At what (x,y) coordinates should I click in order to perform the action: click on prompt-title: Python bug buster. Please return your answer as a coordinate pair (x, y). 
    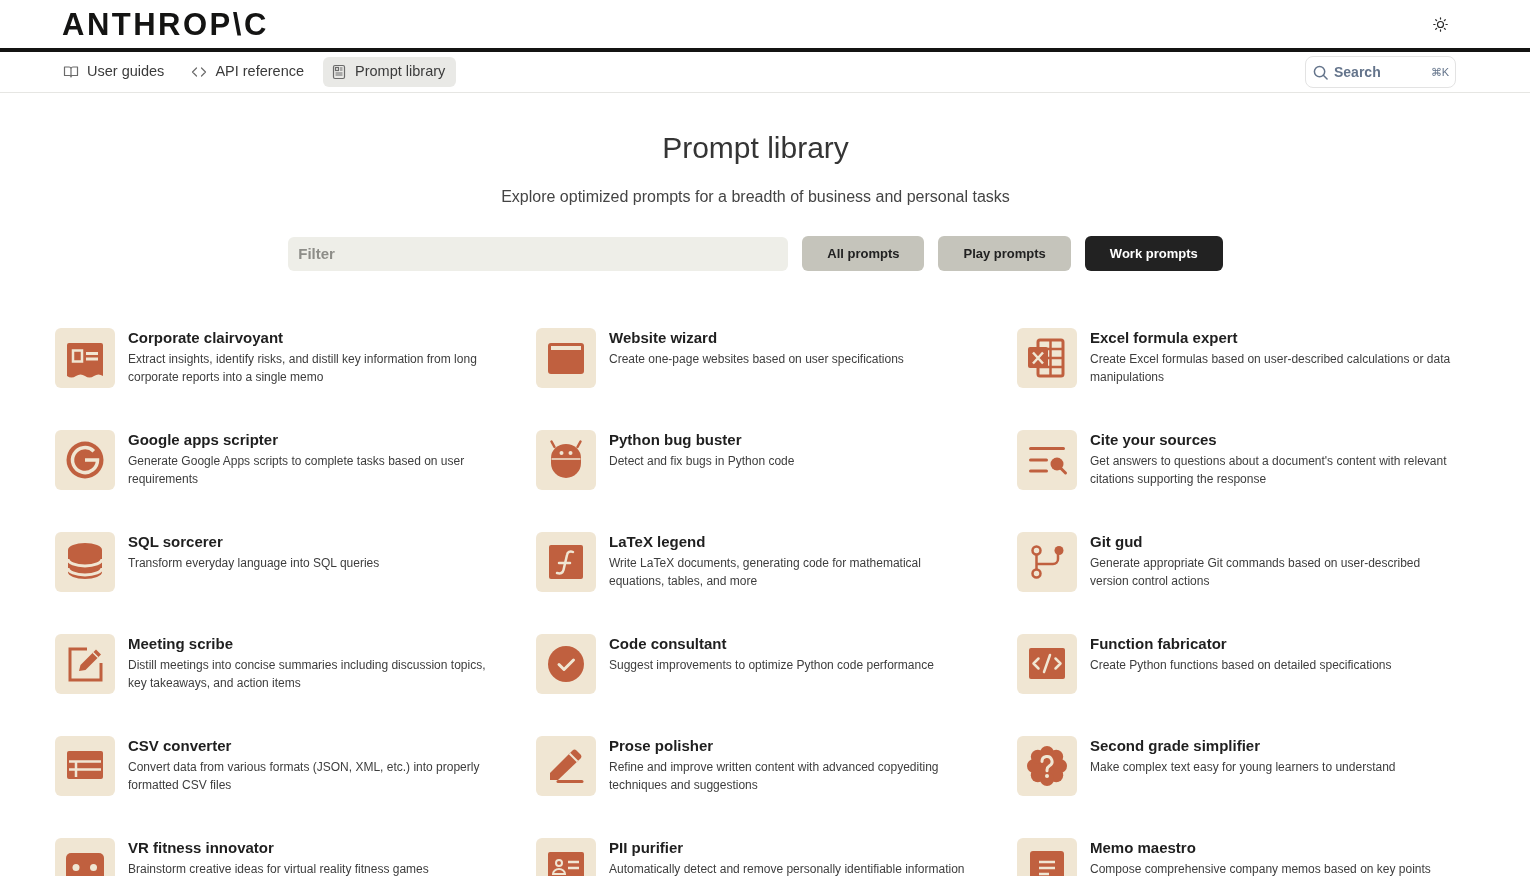
    Looking at the image, I should click on (791, 440).